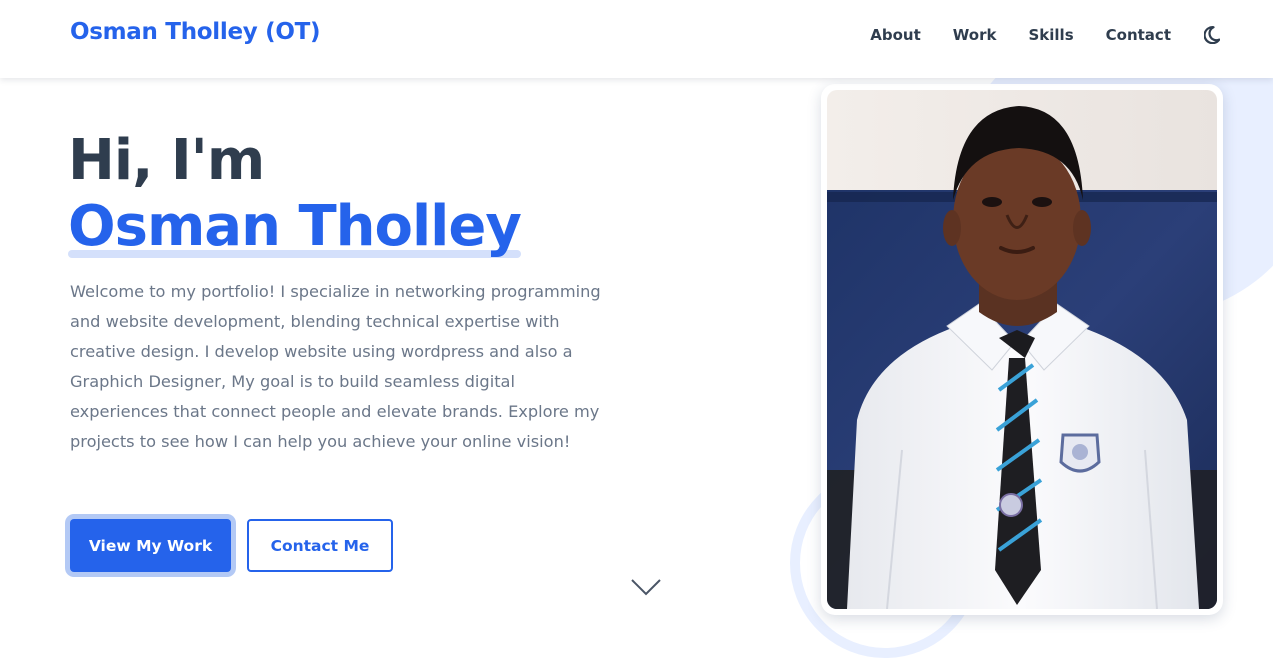 This screenshot has height=658, width=1273. What do you see at coordinates (895, 35) in the screenshot?
I see `nav-link-about: About` at bounding box center [895, 35].